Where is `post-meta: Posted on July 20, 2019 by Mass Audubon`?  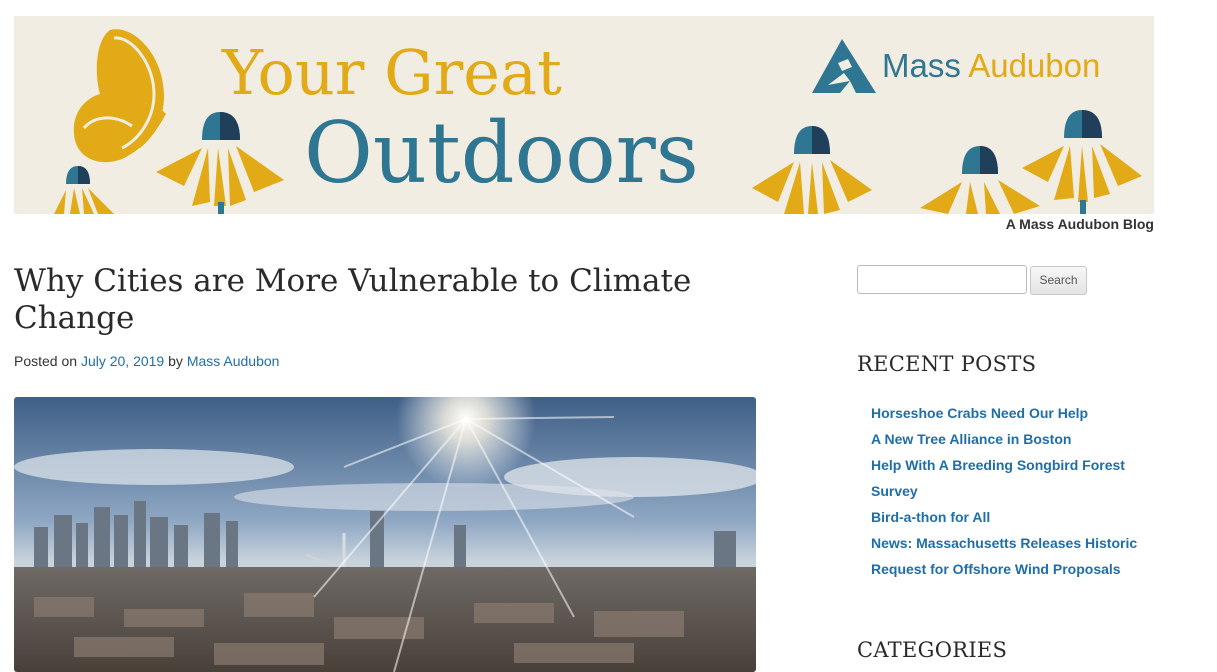 post-meta: Posted on July 20, 2019 by Mass Audubon is located at coordinates (146, 361).